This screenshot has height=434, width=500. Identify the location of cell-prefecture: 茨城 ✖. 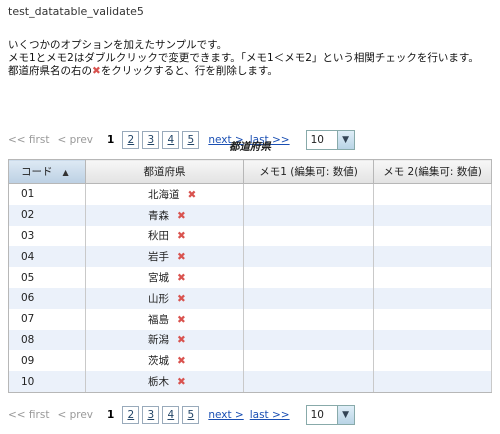
(164, 361).